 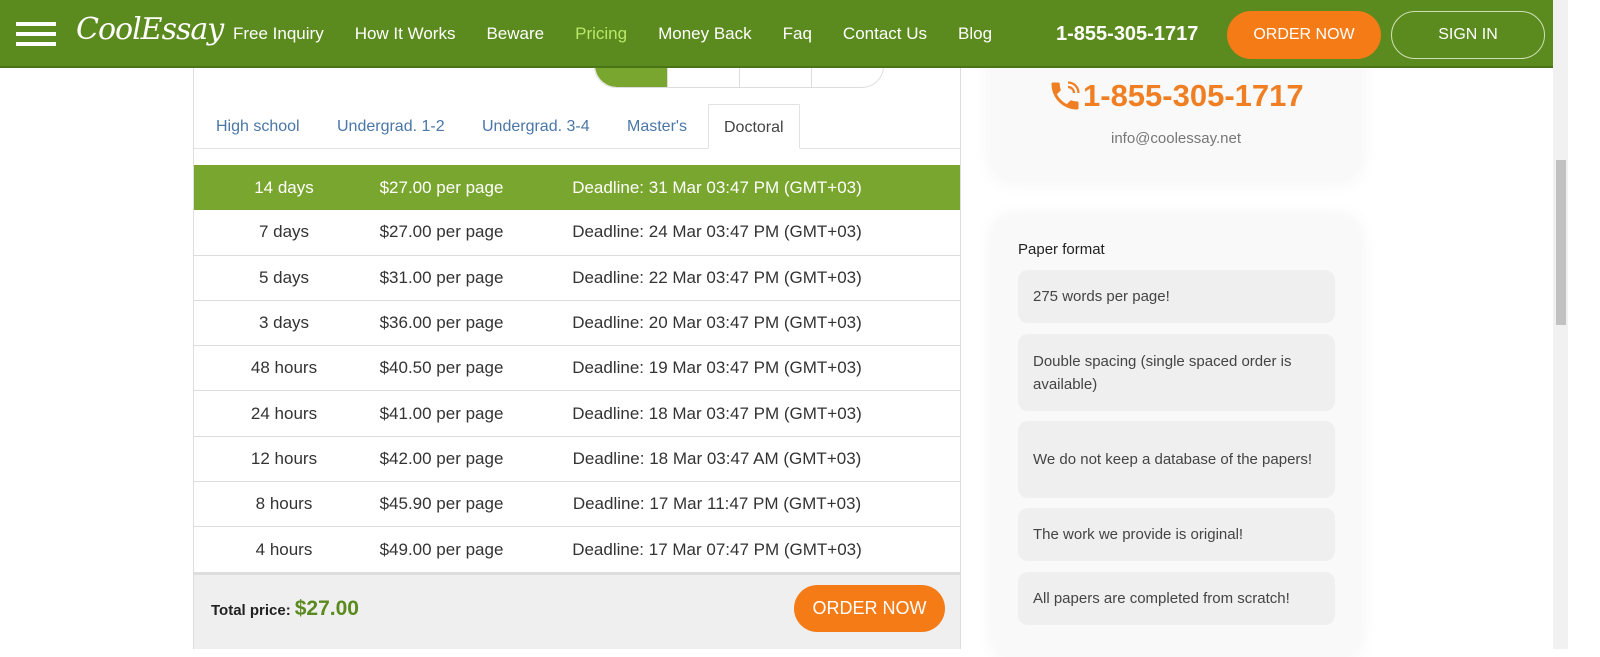 I want to click on price-per-page: $45.90 per page, so click(x=441, y=504).